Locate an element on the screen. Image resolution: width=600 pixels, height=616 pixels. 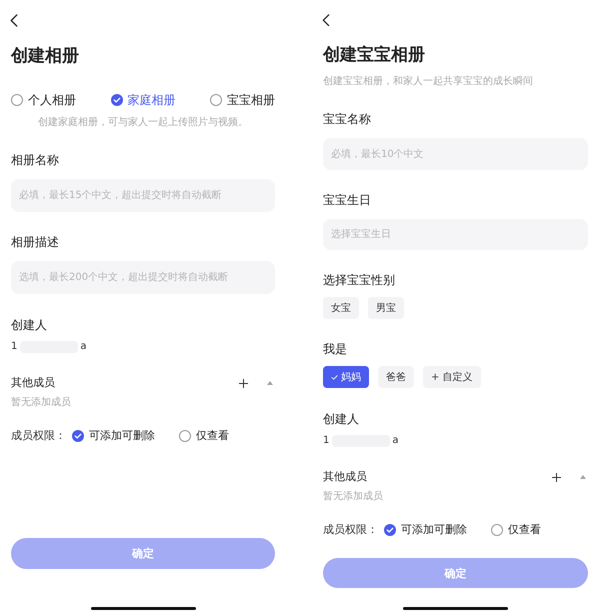
page-subtitle: 创建宝宝相册，和家人一起共享宝宝的成长瞬间 is located at coordinates (428, 82).